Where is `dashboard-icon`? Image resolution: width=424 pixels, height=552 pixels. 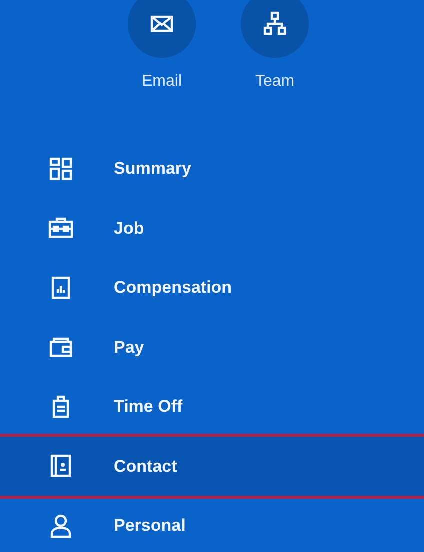 dashboard-icon is located at coordinates (61, 169).